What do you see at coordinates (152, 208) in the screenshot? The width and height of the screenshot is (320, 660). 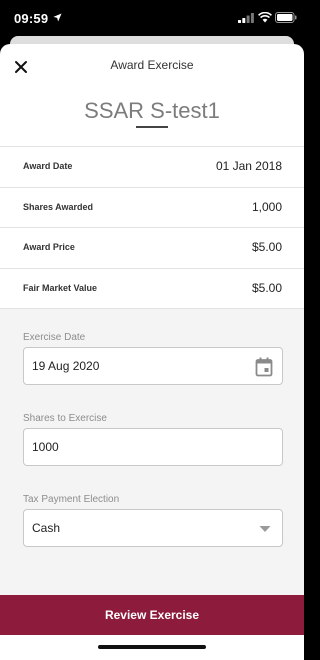 I see `detail-row-shares-awarded: Shares Awarded 1,000` at bounding box center [152, 208].